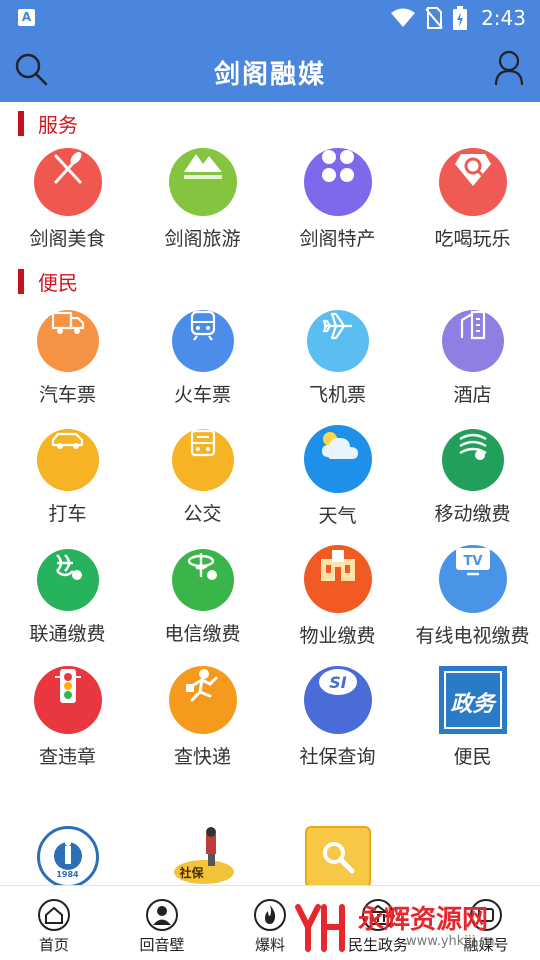  I want to click on tile-property-pay: 物业缴费, so click(337, 596).